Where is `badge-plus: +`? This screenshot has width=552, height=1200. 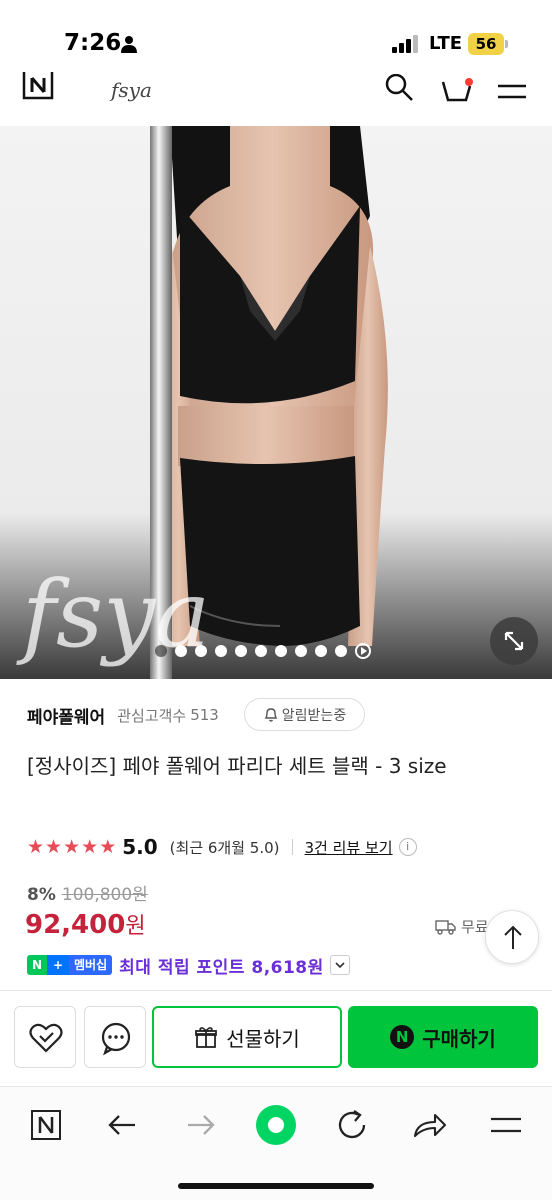 badge-plus: + is located at coordinates (58, 965).